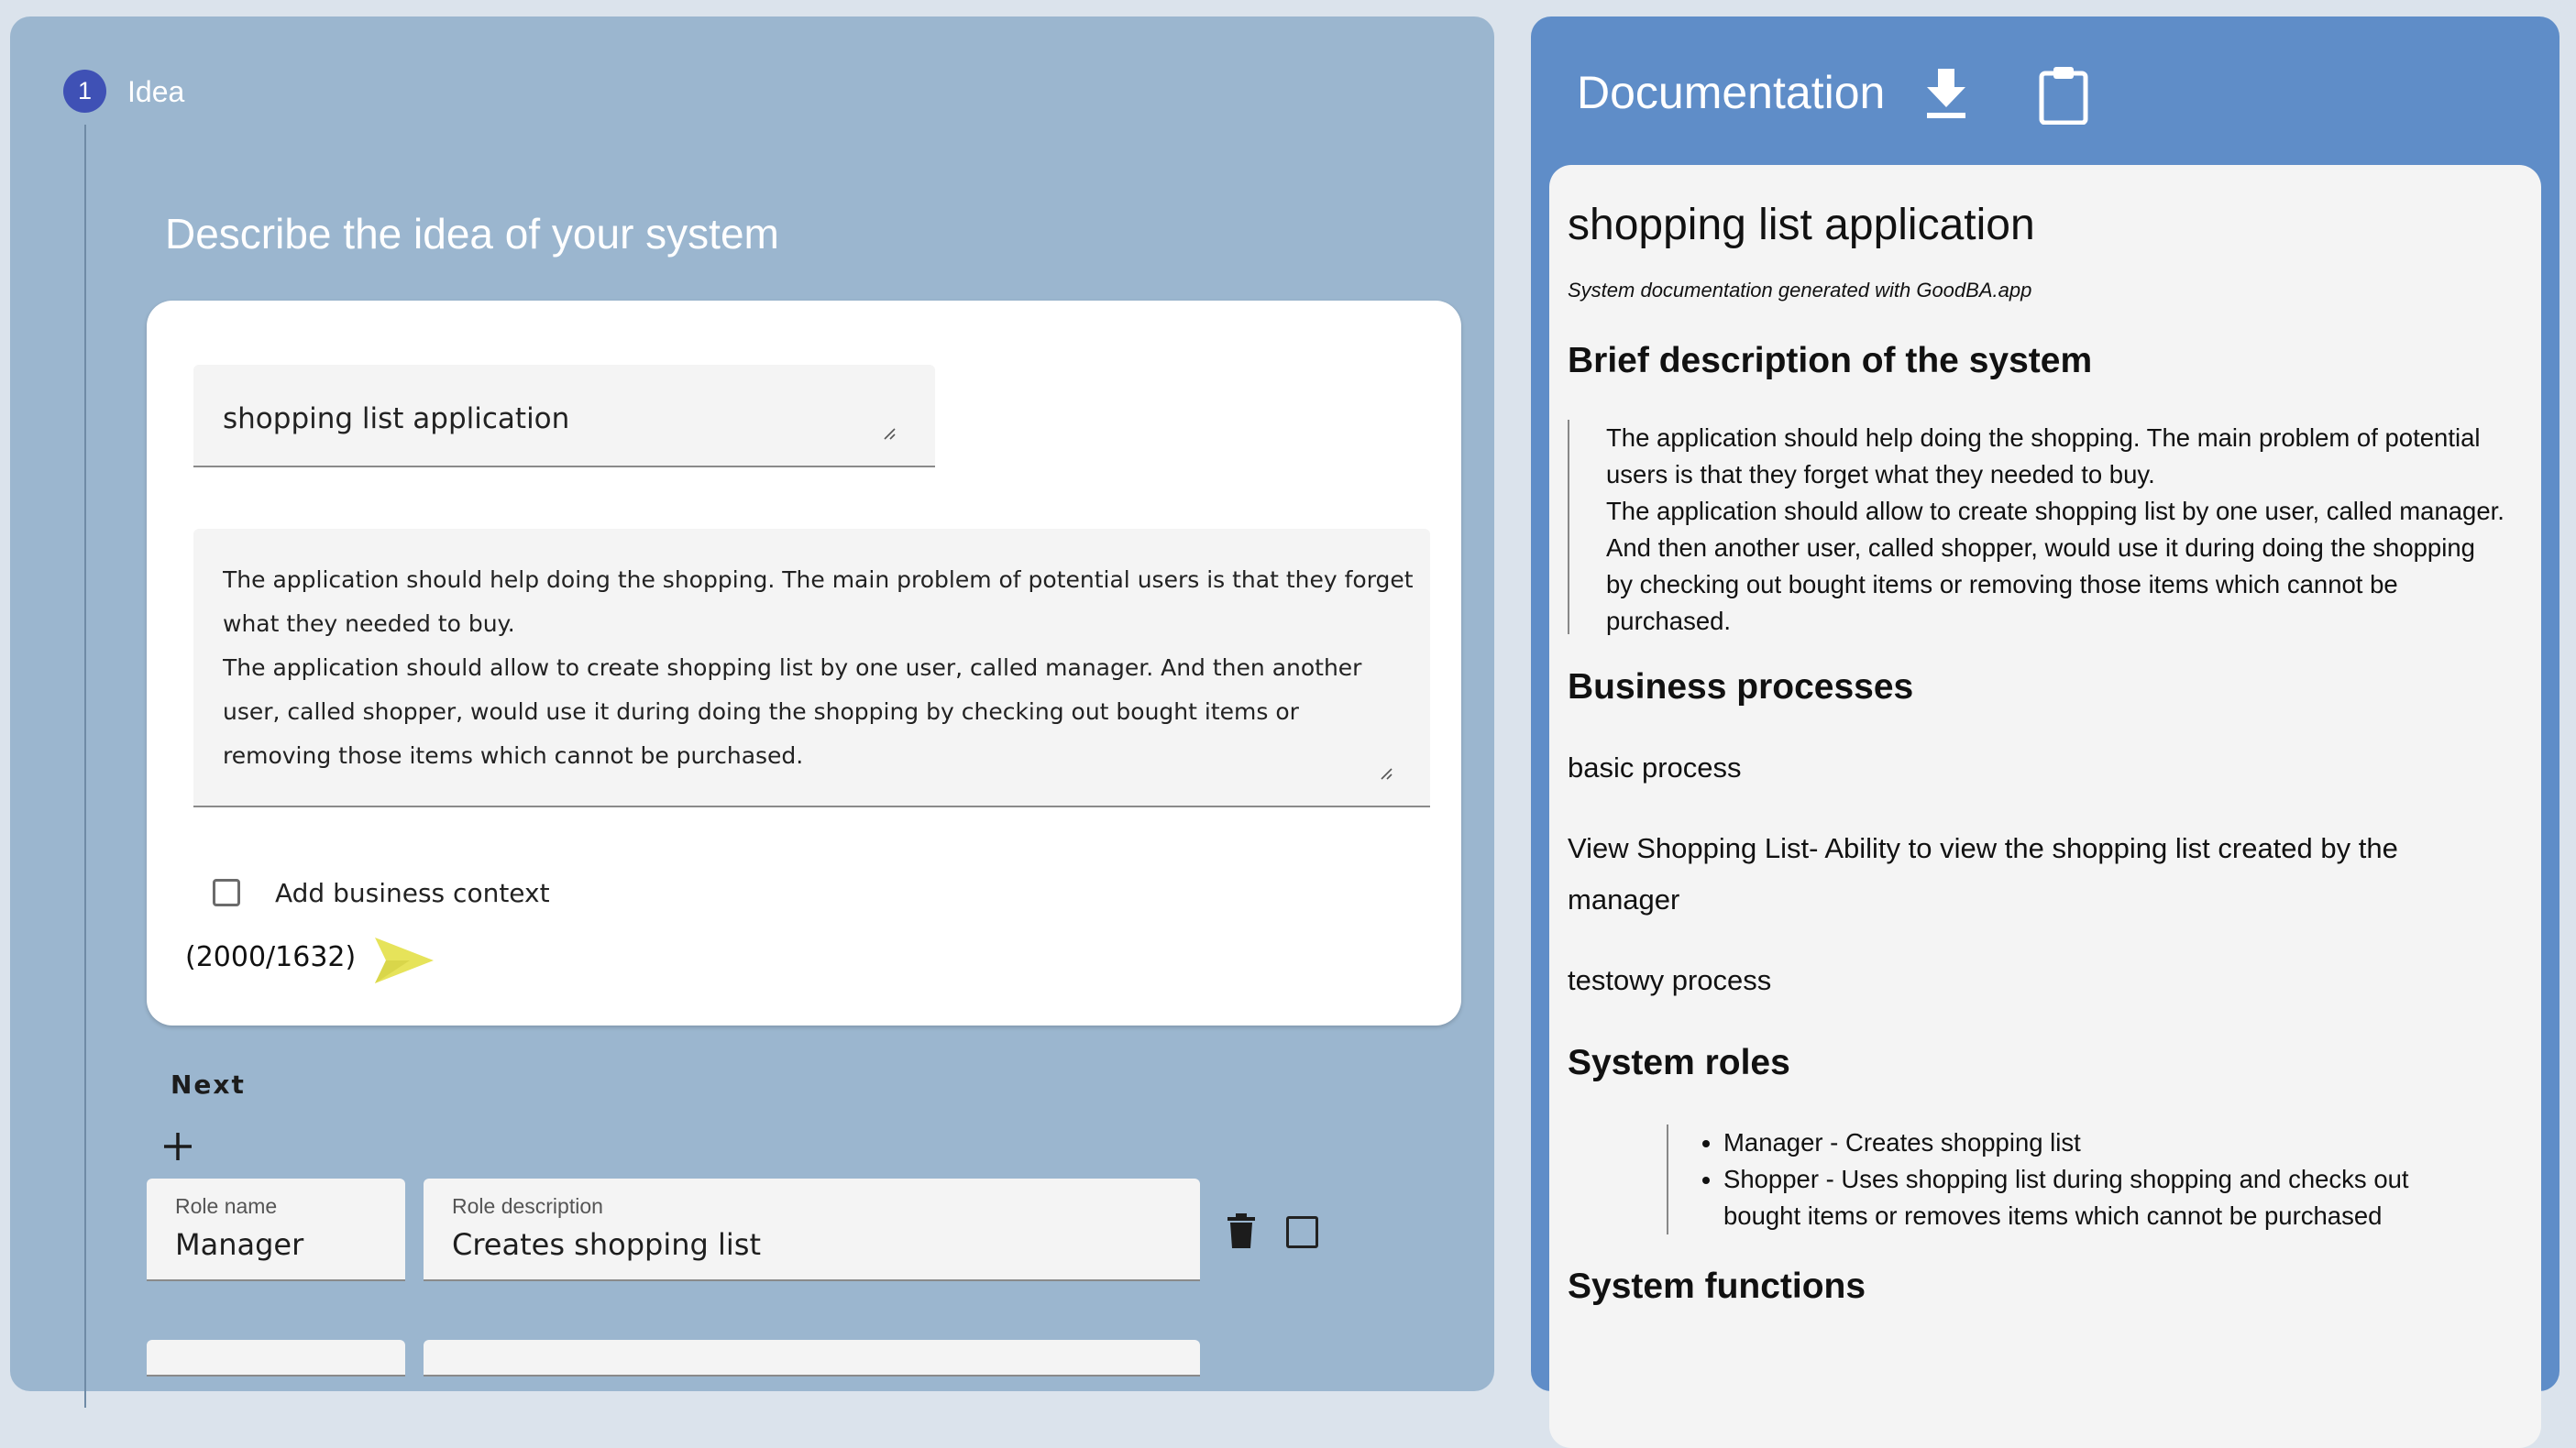 This screenshot has height=1448, width=2576. I want to click on role-name-field: Role name Manager, so click(276, 1230).